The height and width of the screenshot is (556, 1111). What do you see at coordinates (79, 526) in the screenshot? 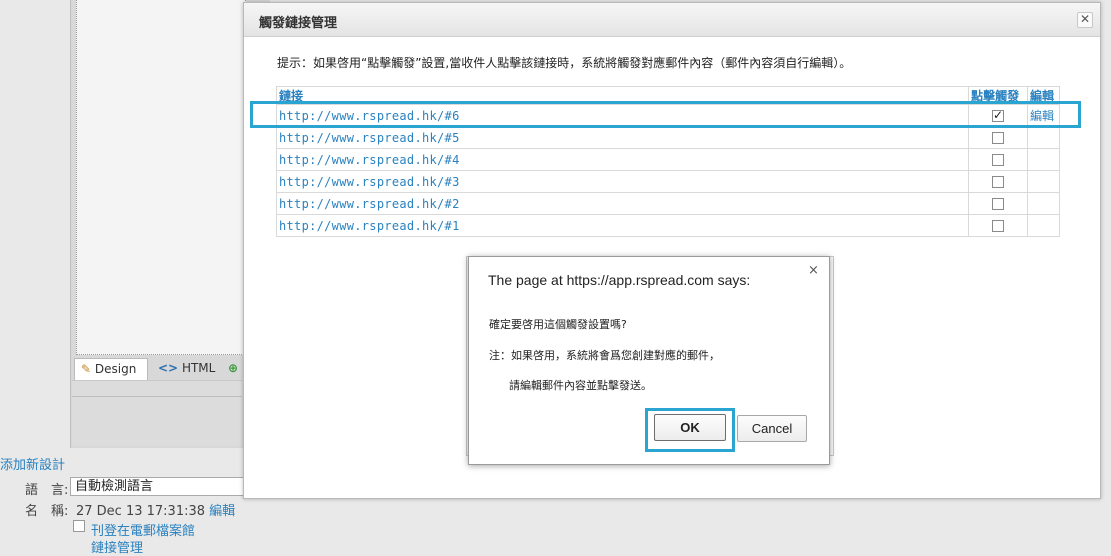
I see `publish-checkbox` at bounding box center [79, 526].